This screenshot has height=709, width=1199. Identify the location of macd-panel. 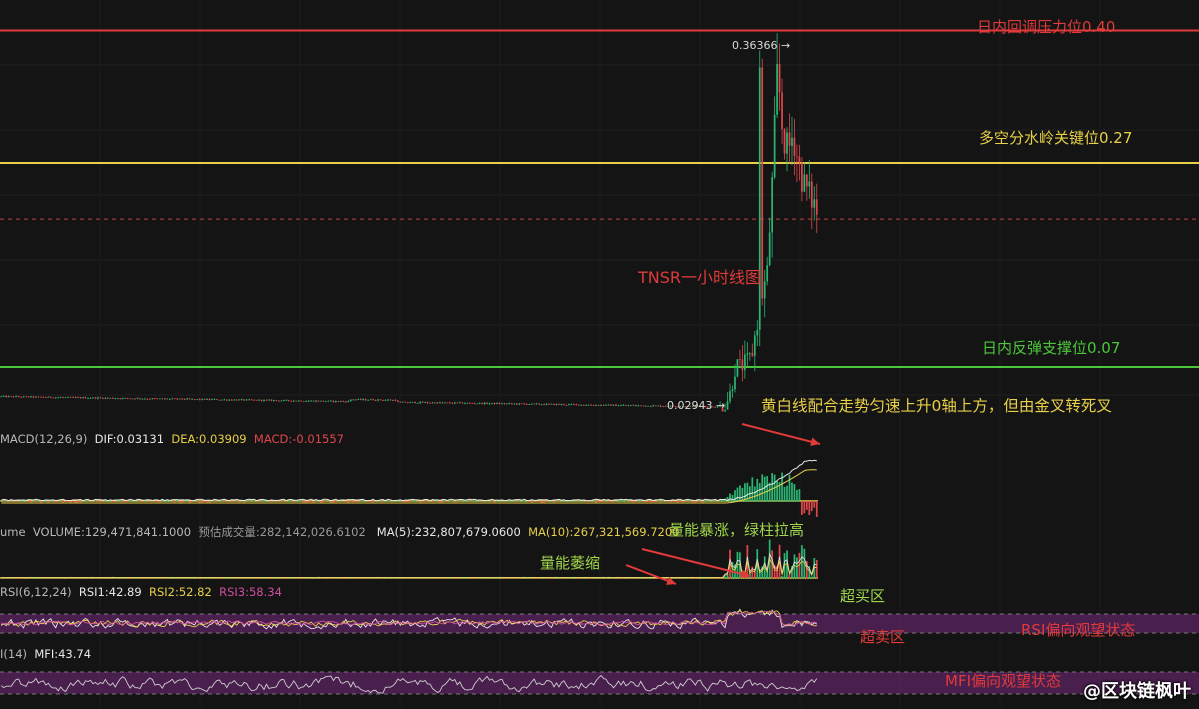
(409, 488).